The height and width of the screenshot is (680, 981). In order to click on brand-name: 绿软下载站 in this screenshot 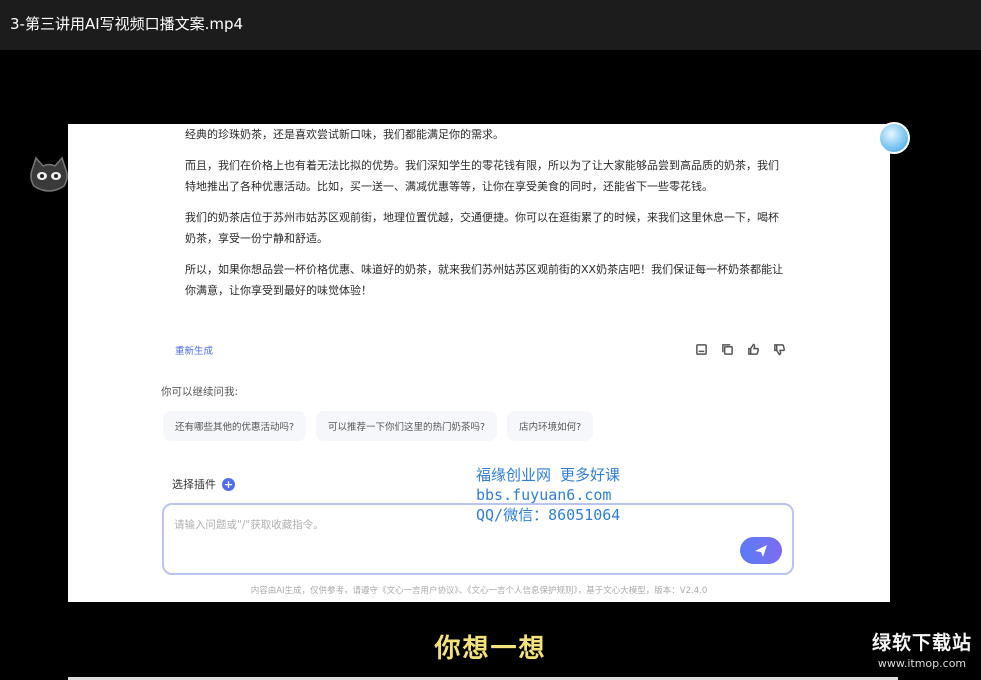, I will do `click(922, 643)`.